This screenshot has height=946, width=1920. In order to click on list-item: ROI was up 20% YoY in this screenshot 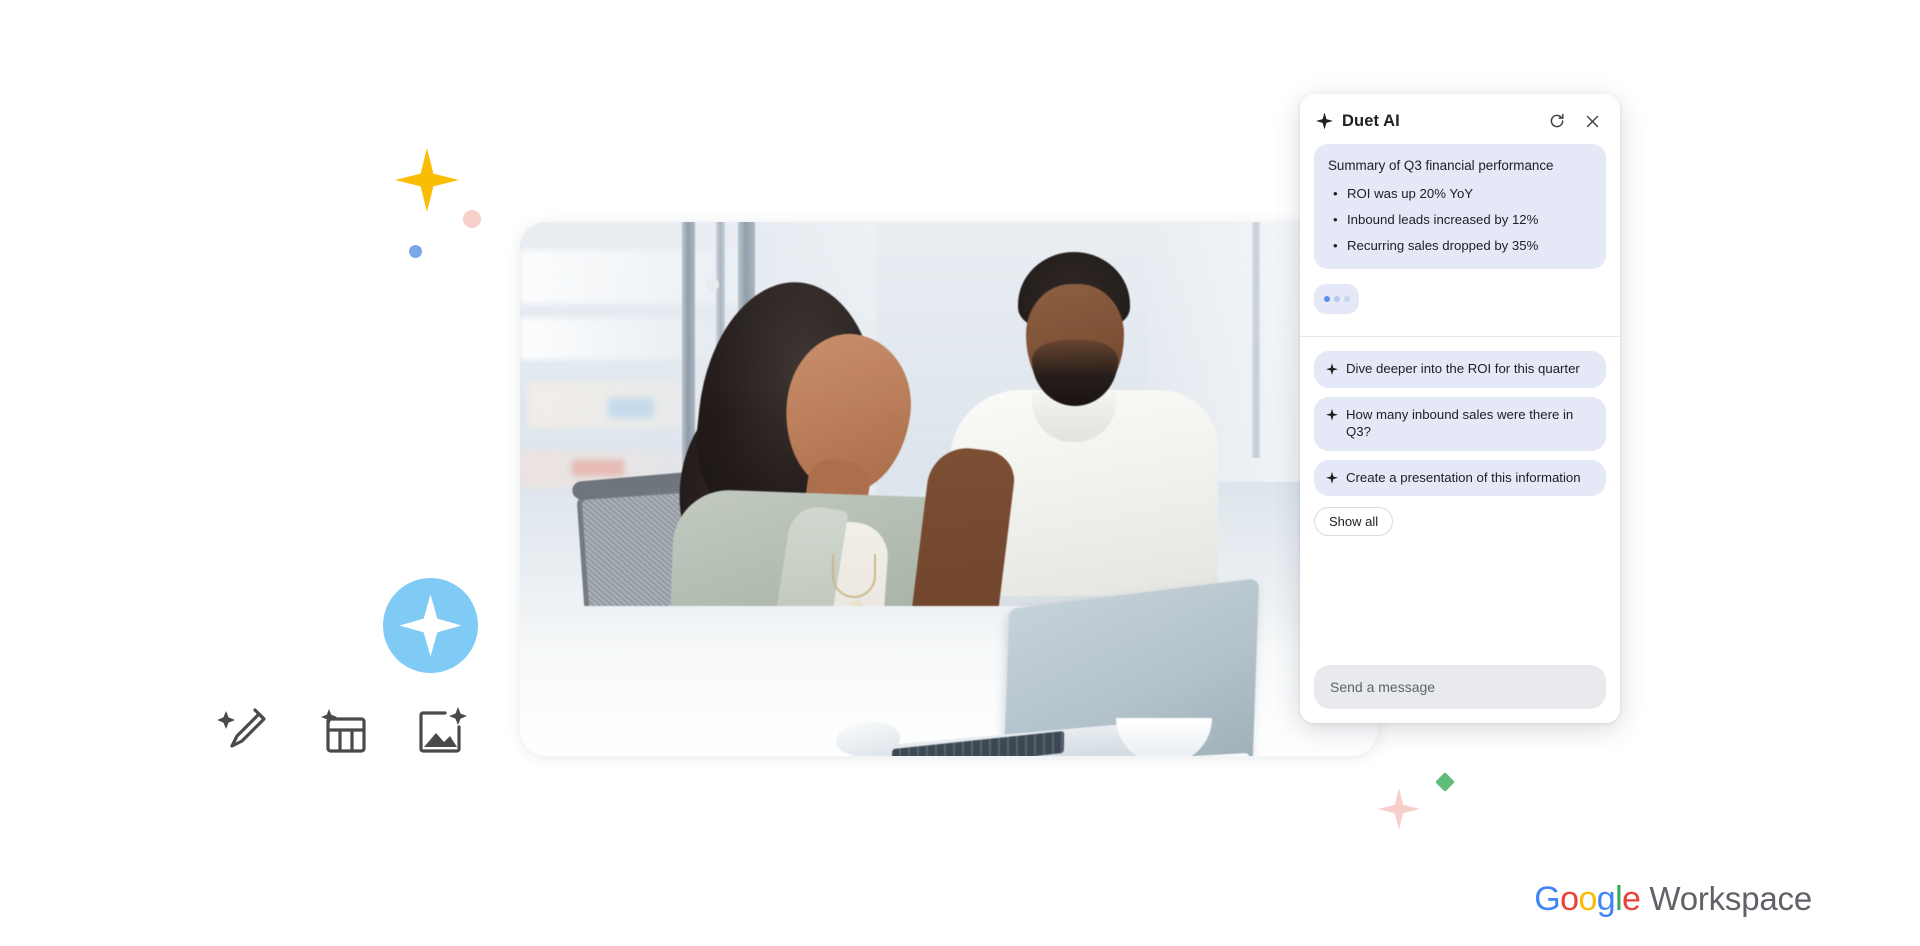, I will do `click(1462, 194)`.